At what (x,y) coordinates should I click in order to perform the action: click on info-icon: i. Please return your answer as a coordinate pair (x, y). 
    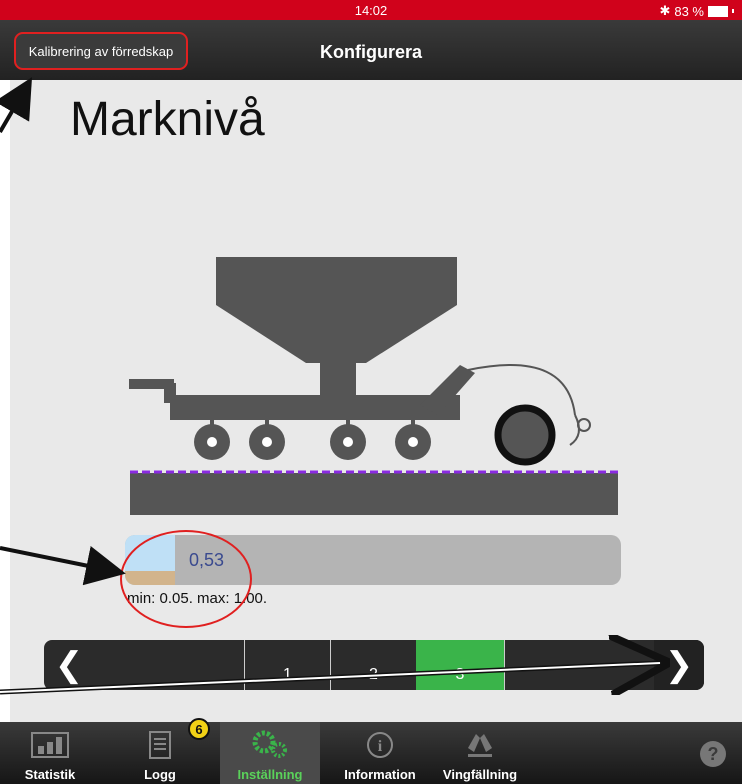
    Looking at the image, I should click on (380, 745).